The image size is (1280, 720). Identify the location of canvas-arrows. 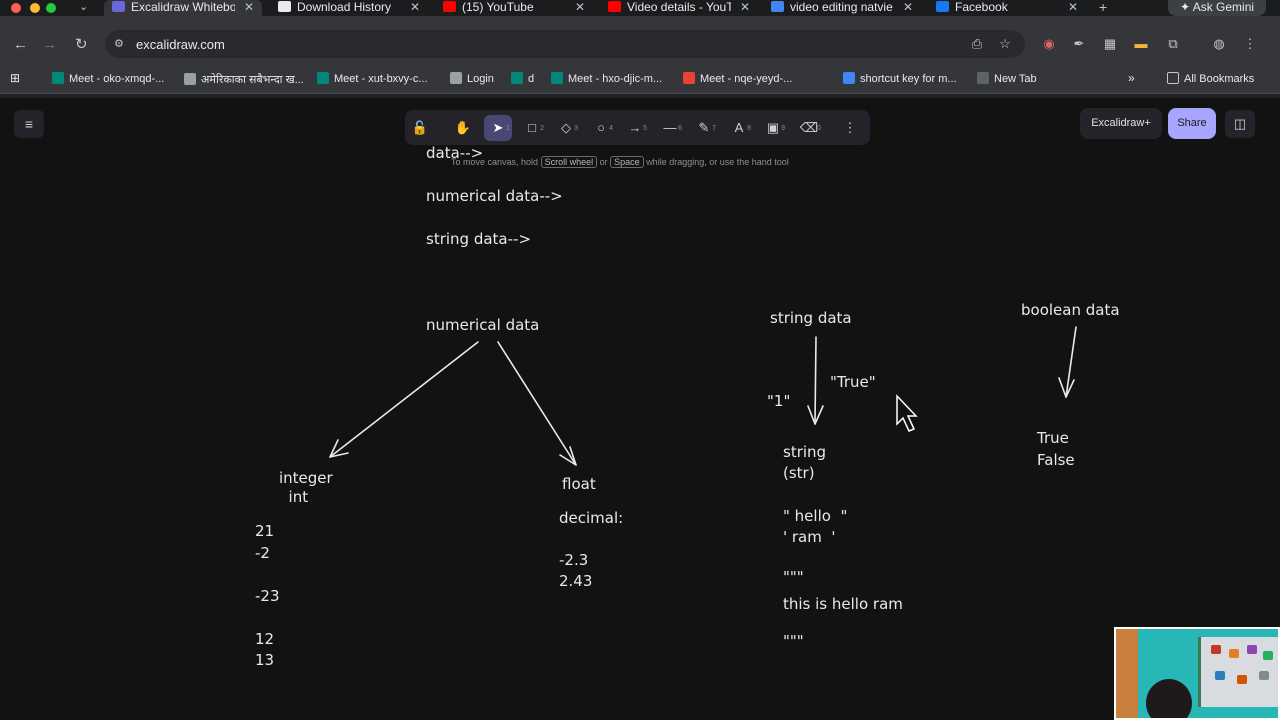
(703, 396).